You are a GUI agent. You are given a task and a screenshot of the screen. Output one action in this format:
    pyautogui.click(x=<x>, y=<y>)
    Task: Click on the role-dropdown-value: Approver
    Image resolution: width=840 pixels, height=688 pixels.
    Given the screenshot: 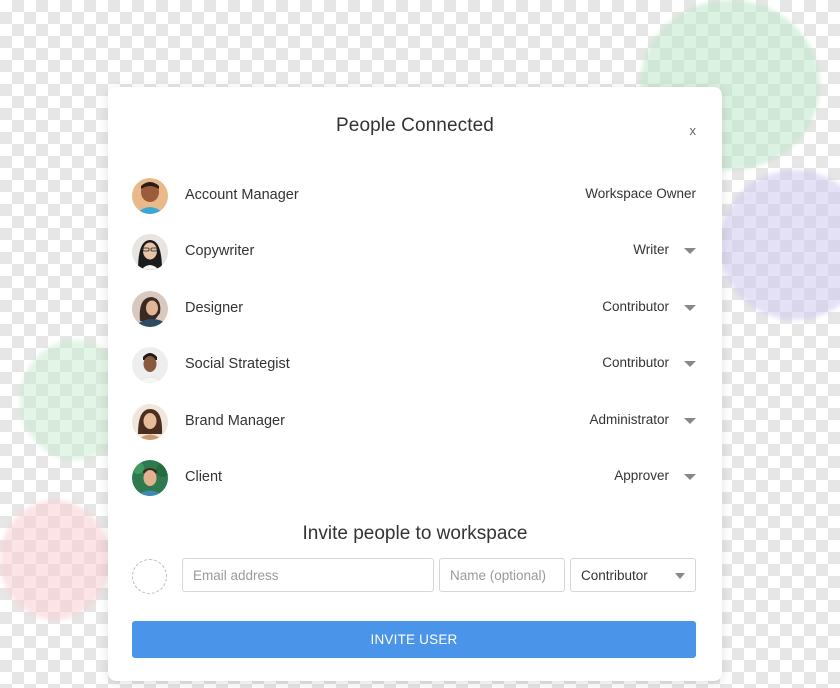 What is the action you would take?
    pyautogui.click(x=641, y=475)
    